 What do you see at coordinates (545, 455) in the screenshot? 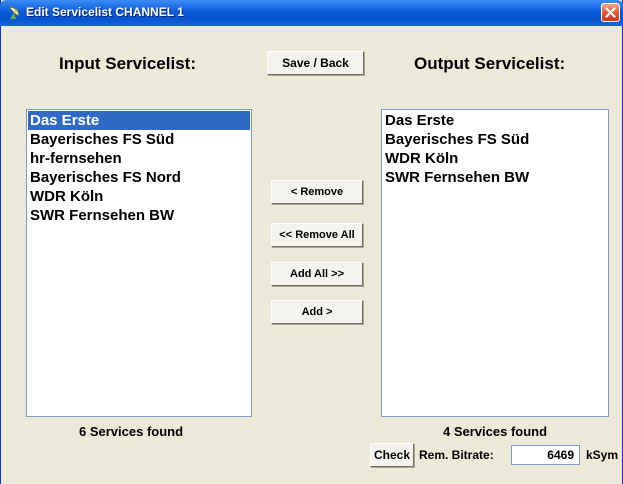
I see `rem-bitrate-field: 6469` at bounding box center [545, 455].